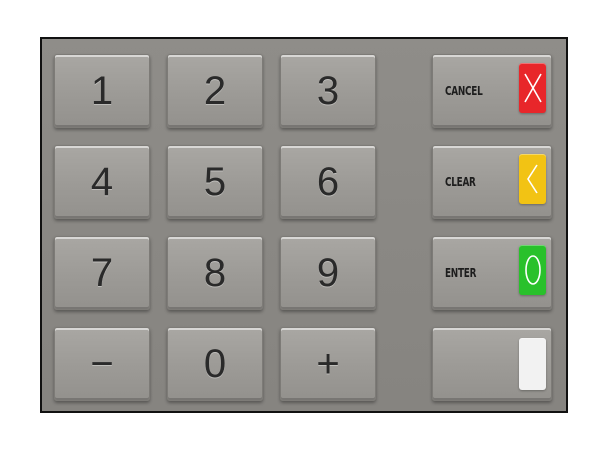 The image size is (591, 450). I want to click on key-4-label: 4, so click(102, 181).